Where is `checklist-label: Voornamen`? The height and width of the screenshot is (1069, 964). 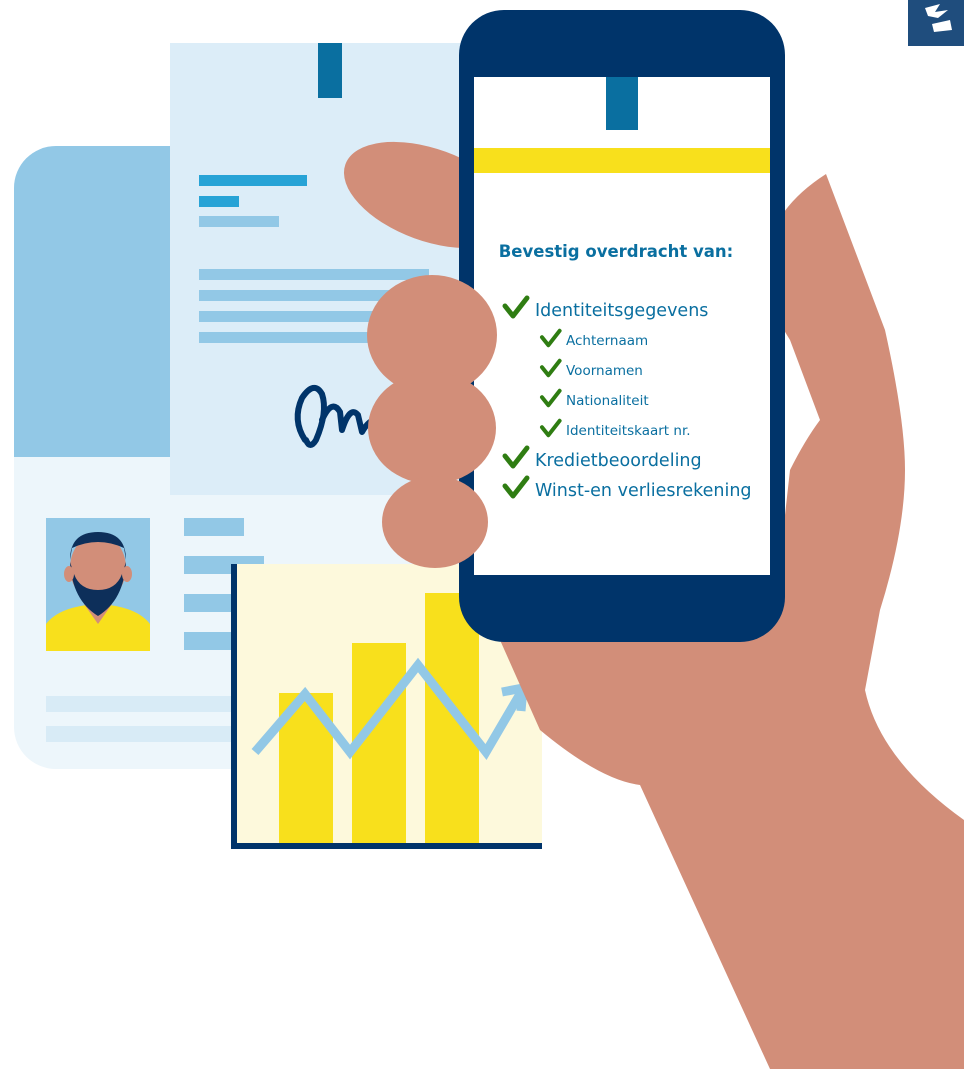
checklist-label: Voornamen is located at coordinates (604, 371).